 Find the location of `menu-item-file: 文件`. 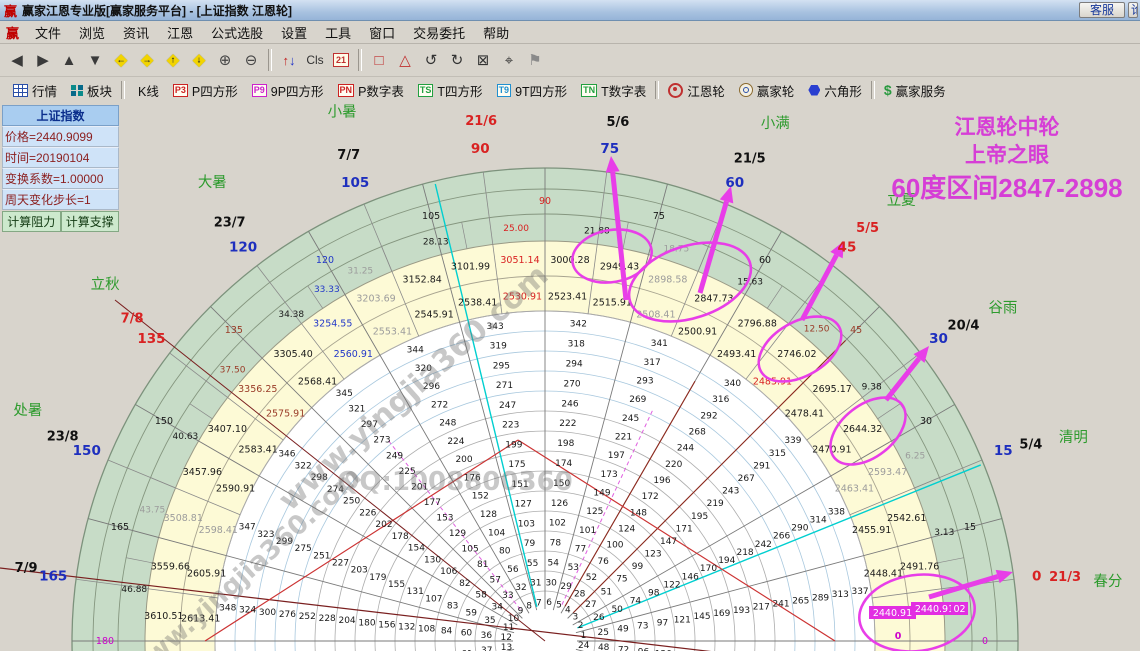

menu-item-file: 文件 is located at coordinates (48, 32).